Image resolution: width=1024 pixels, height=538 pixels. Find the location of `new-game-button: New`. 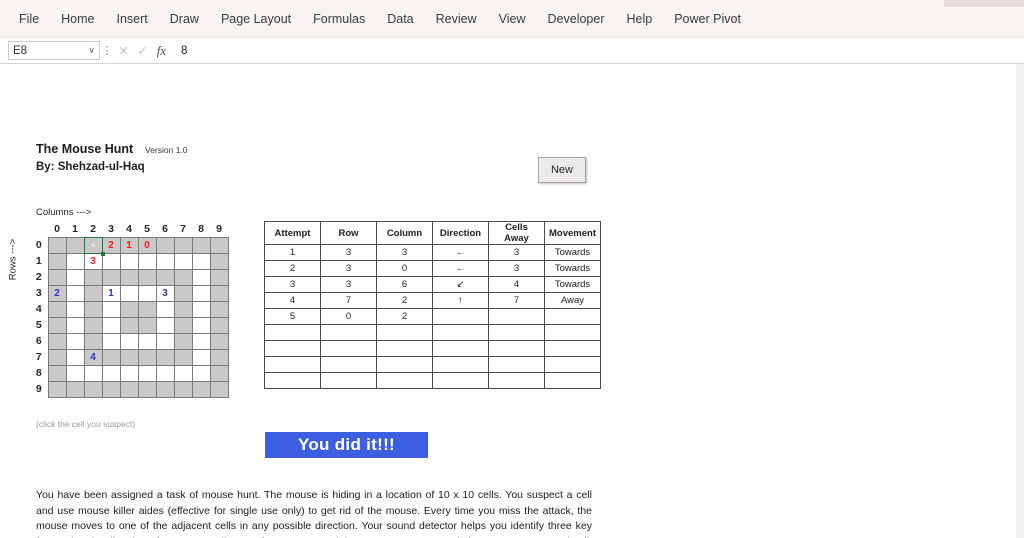

new-game-button: New is located at coordinates (562, 170).